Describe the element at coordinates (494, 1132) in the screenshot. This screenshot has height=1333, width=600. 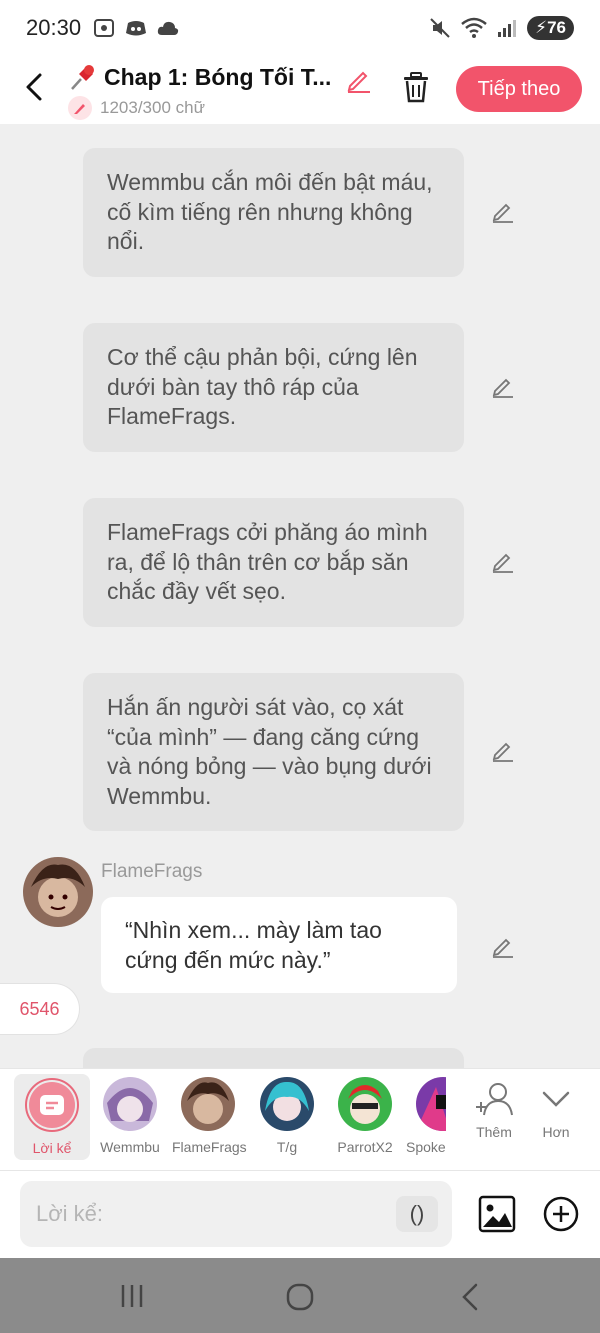
I see `add-character-label: Thêm` at that location.